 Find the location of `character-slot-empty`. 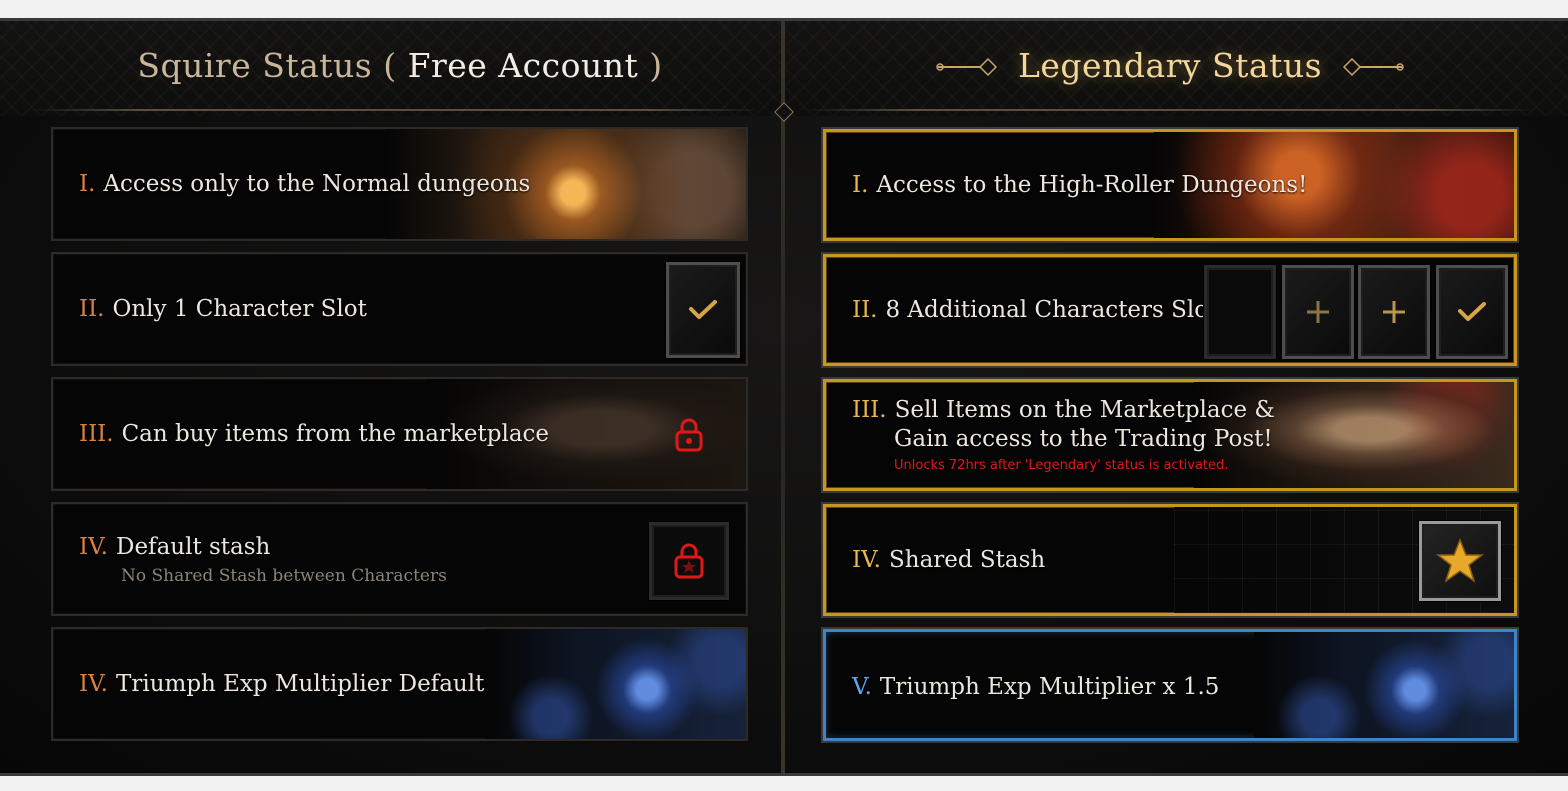

character-slot-empty is located at coordinates (1240, 312).